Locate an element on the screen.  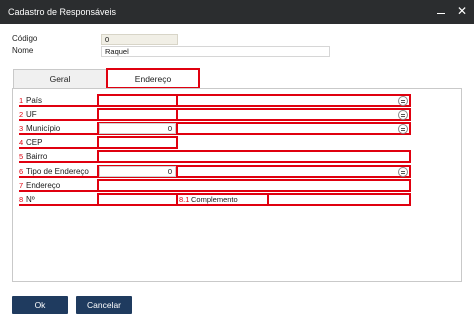
close-icon: ✕ is located at coordinates (462, 11).